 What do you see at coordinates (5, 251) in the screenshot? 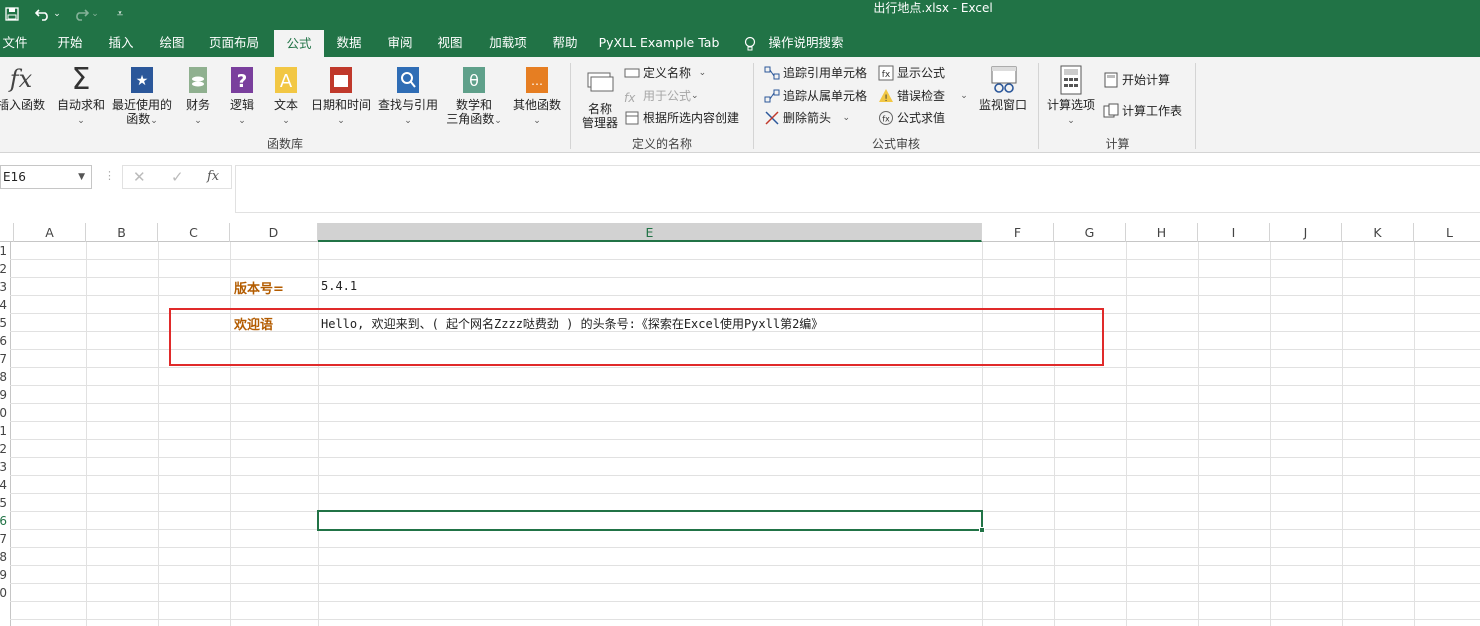
I see `row-header: 1` at bounding box center [5, 251].